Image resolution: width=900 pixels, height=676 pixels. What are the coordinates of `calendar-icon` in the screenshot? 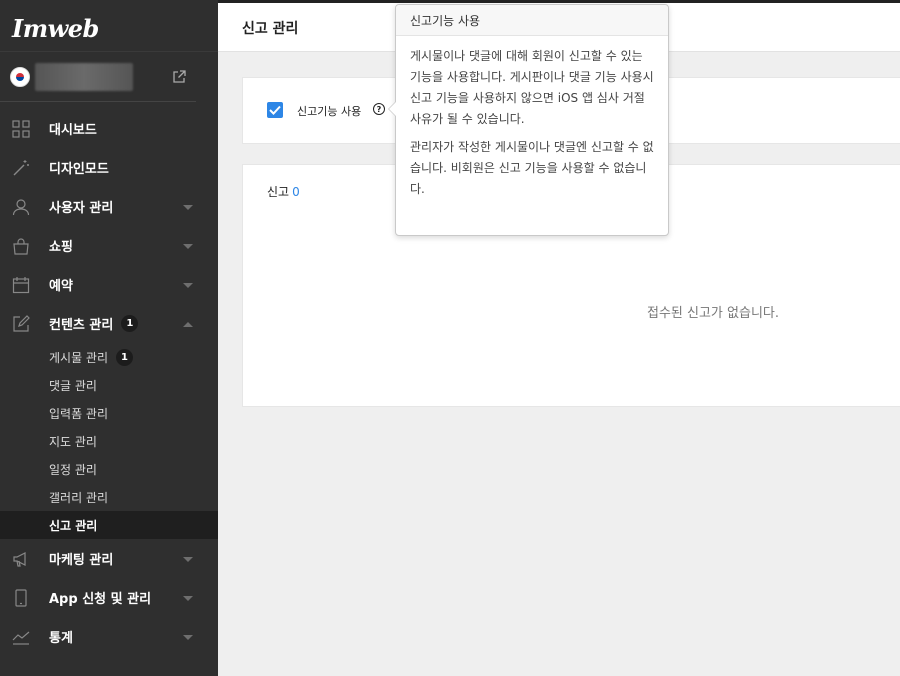 It's located at (21, 285).